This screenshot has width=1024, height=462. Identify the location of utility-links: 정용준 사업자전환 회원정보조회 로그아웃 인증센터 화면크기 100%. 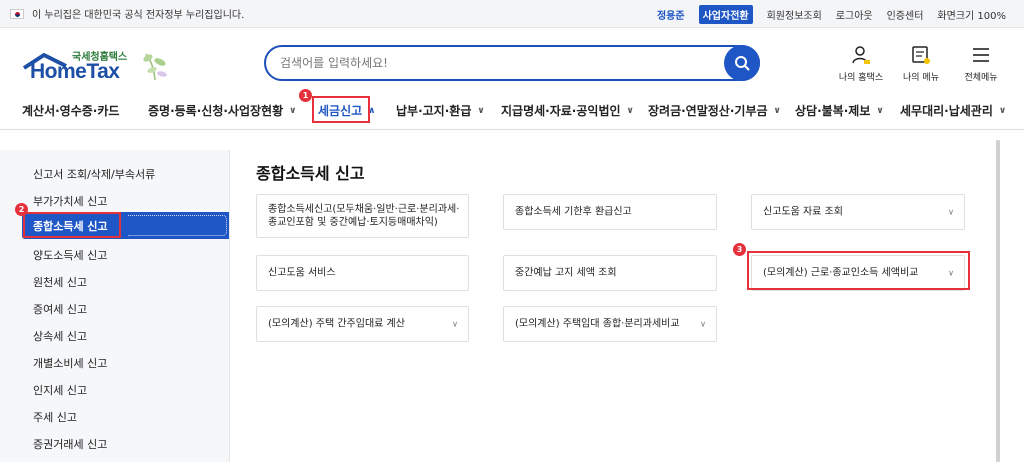
(831, 14).